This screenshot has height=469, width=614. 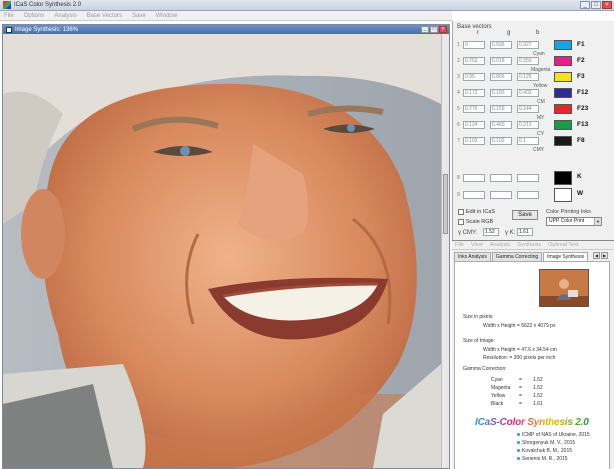 What do you see at coordinates (65, 16) in the screenshot?
I see `menu-analysis: Analysis` at bounding box center [65, 16].